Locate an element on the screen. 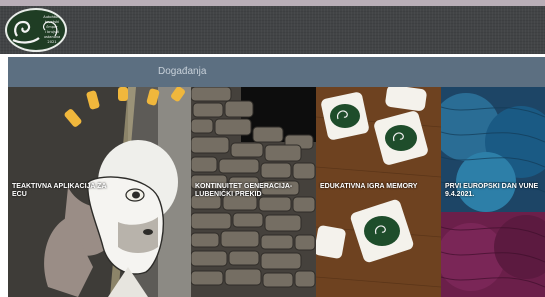  tile-wool-day: Prvi europski dan vune 9.4.2021. is located at coordinates (493, 192).